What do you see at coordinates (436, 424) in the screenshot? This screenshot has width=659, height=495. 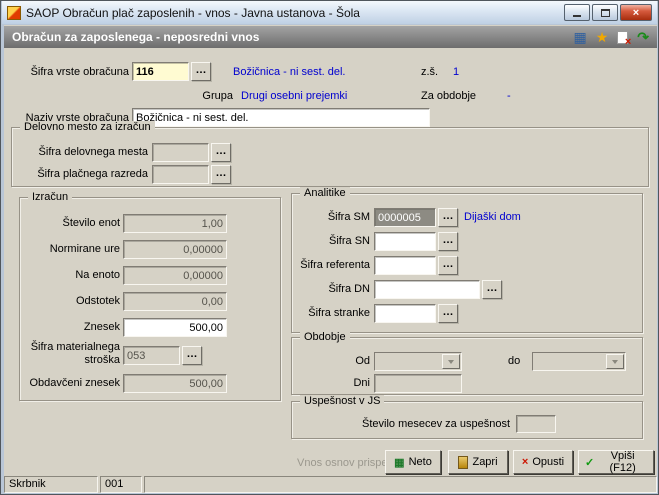 I see `stevilo-mesecev-label: Število mesecev za uspešnost` at bounding box center [436, 424].